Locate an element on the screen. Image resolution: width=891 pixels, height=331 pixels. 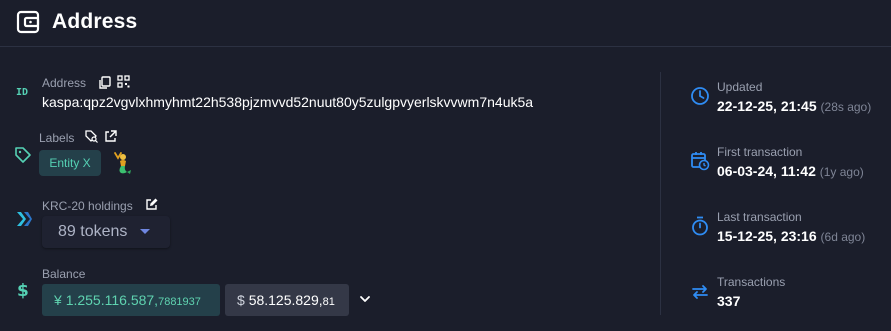
caret-down-icon is located at coordinates (145, 231).